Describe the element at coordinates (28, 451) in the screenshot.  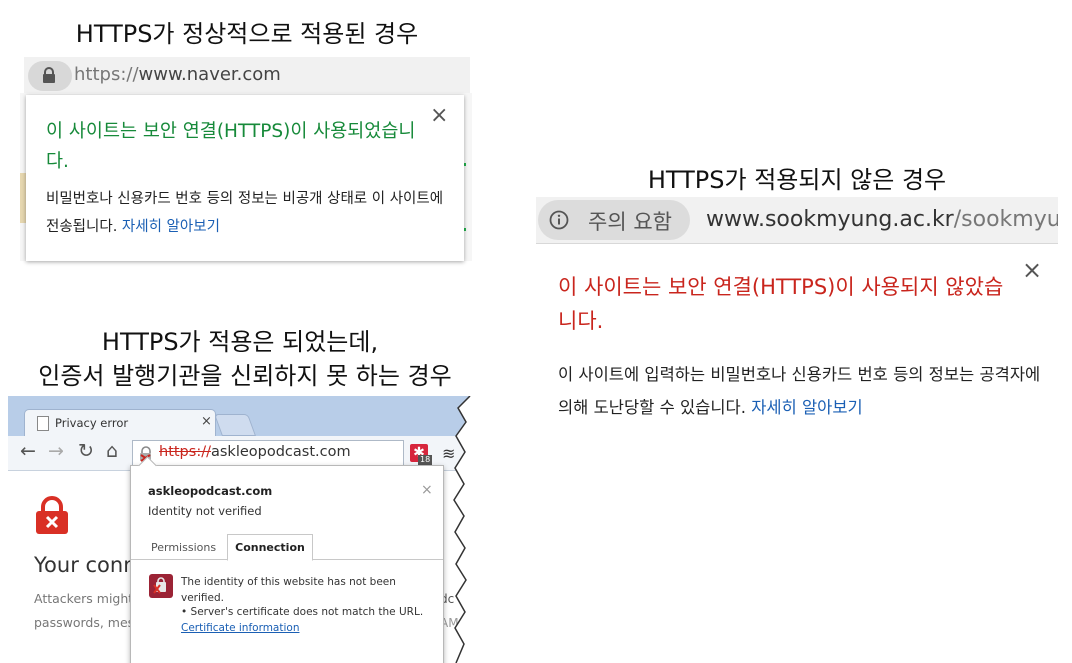
I see `back-icon: ←` at that location.